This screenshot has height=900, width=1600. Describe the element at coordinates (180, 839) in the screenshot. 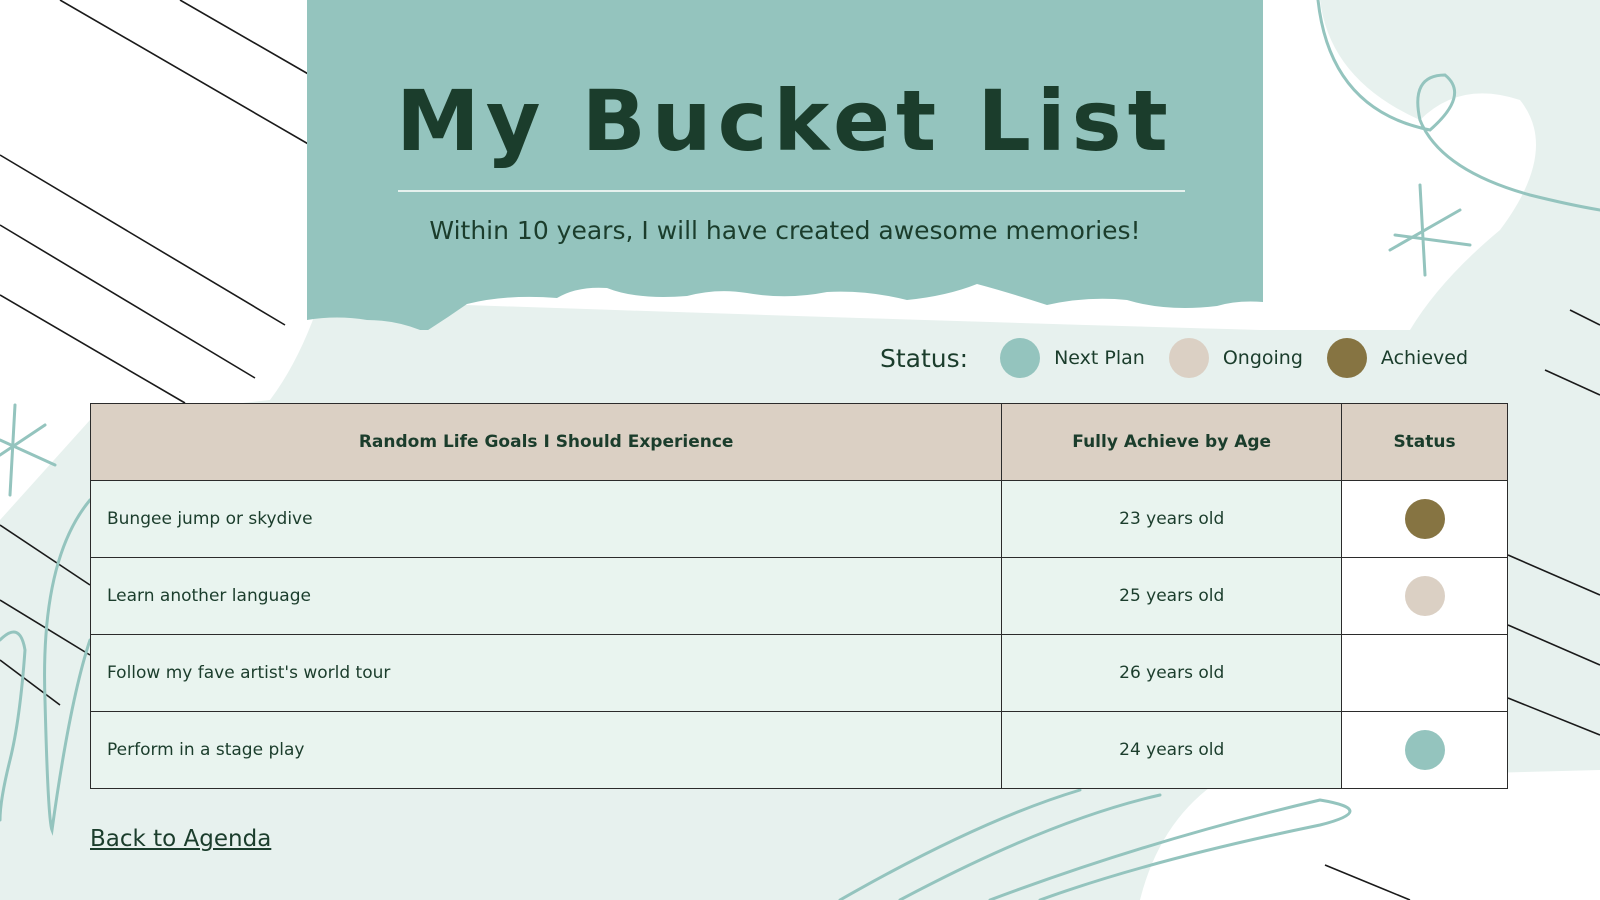

I see `back-to-agenda-link: Back to Agenda` at that location.